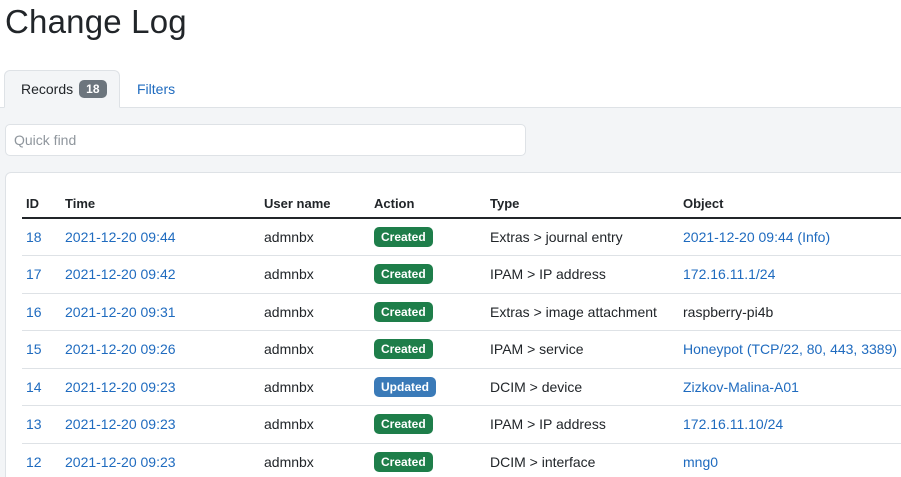 The image size is (901, 477). Describe the element at coordinates (34, 237) in the screenshot. I see `change-id-link: 18` at that location.